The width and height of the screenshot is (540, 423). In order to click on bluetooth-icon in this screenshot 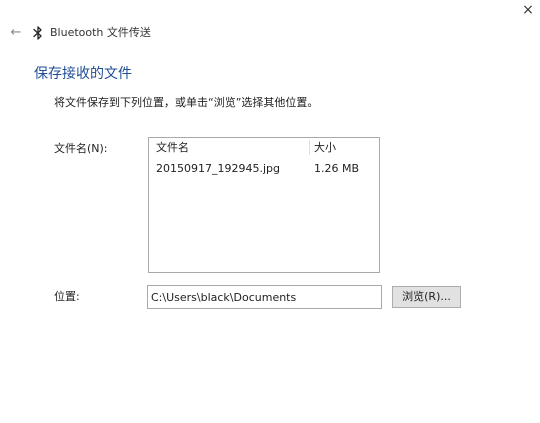, I will do `click(37, 33)`.